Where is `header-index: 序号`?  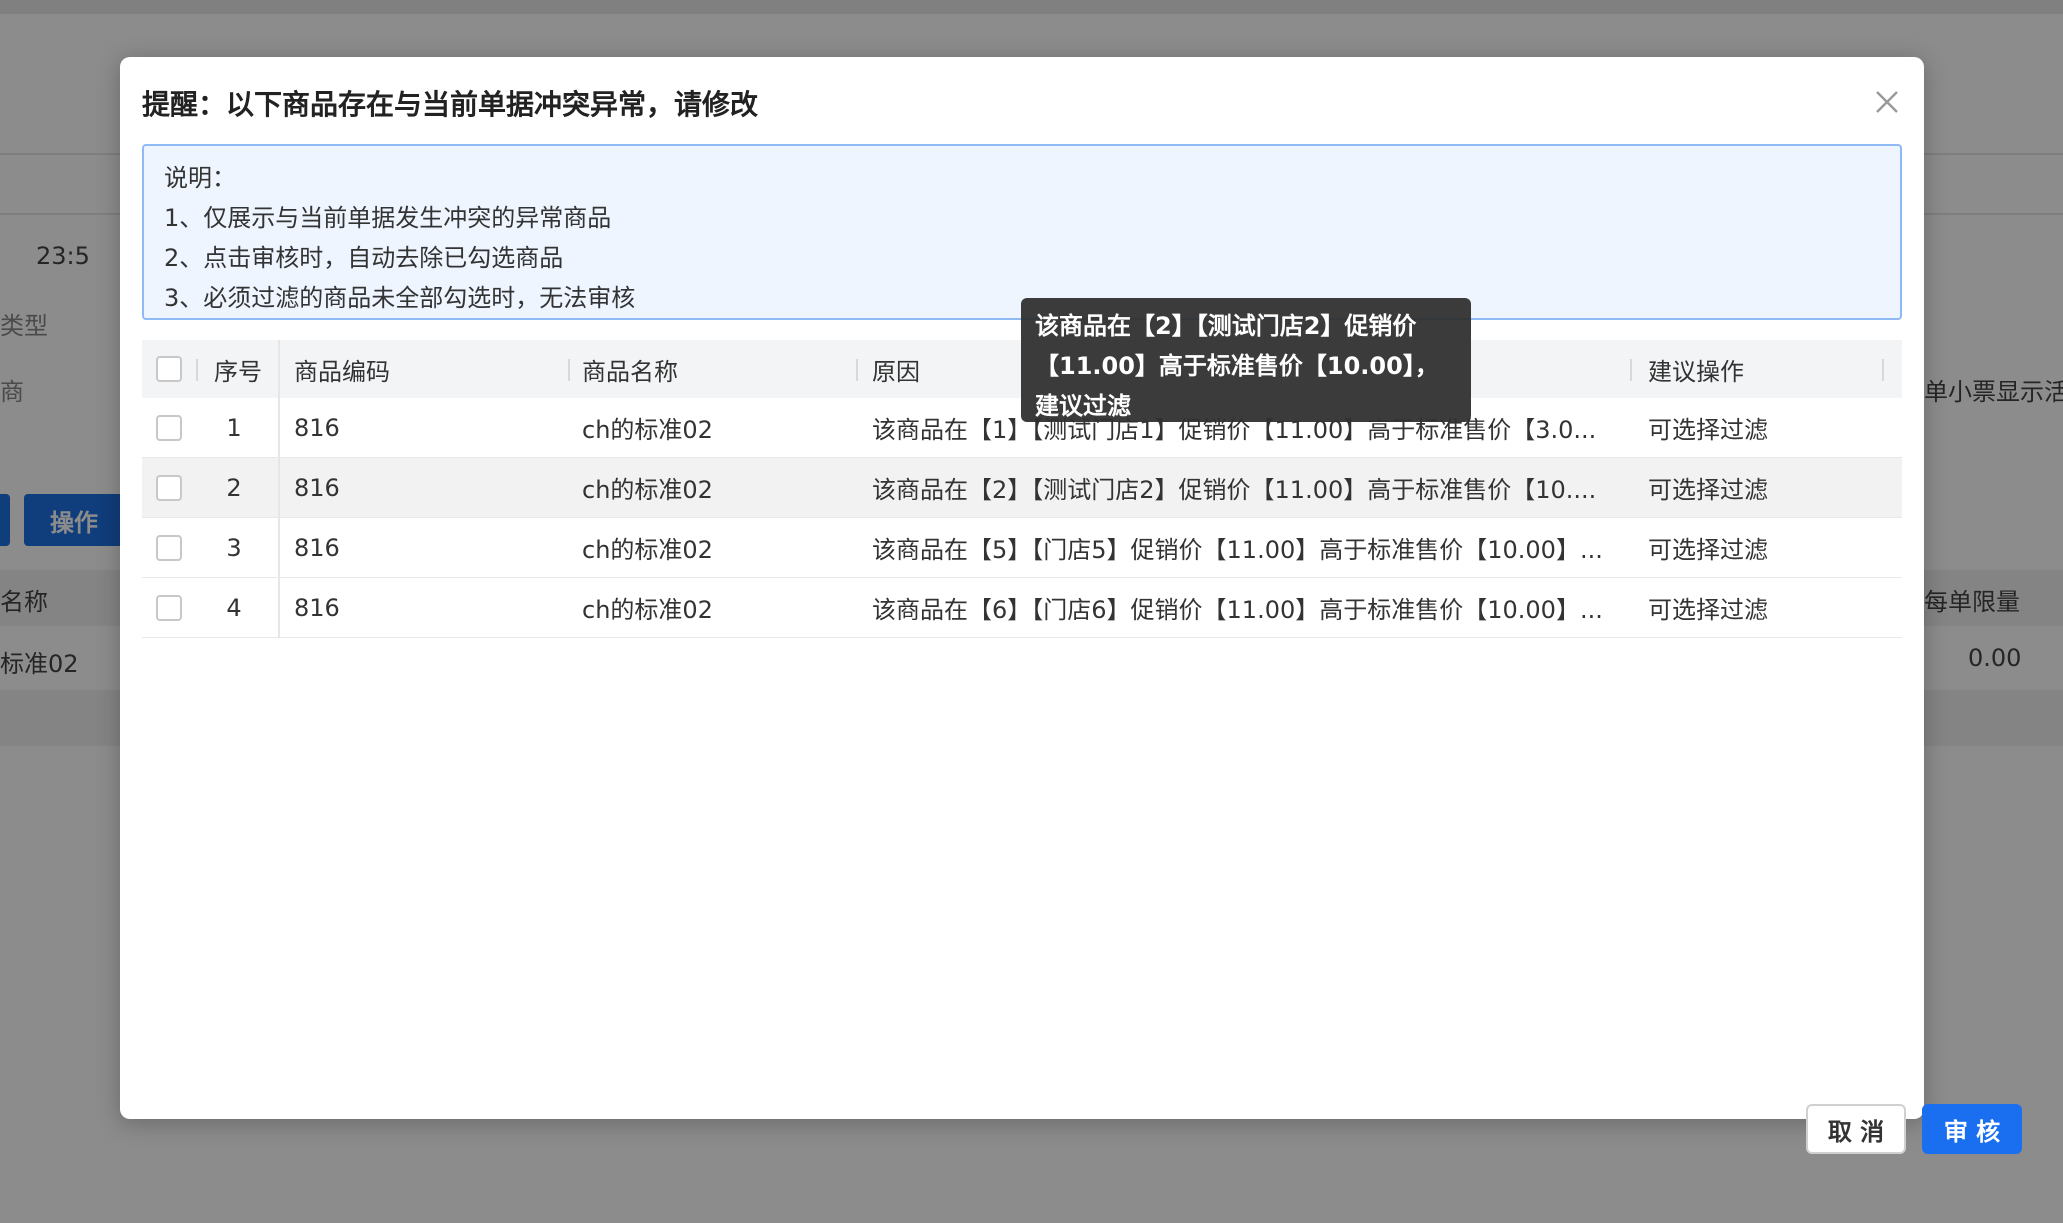
header-index: 序号 is located at coordinates (238, 371).